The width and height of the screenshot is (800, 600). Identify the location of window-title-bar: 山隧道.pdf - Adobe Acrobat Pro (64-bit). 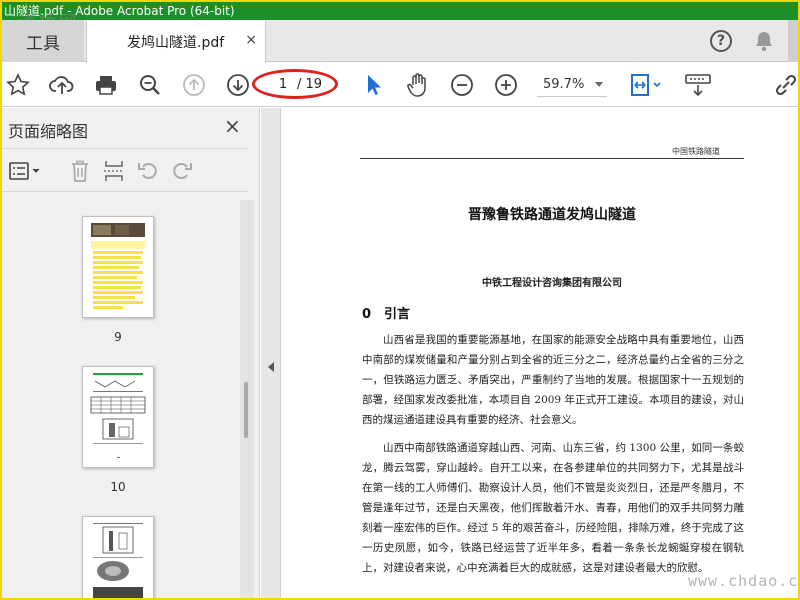
(400, 11).